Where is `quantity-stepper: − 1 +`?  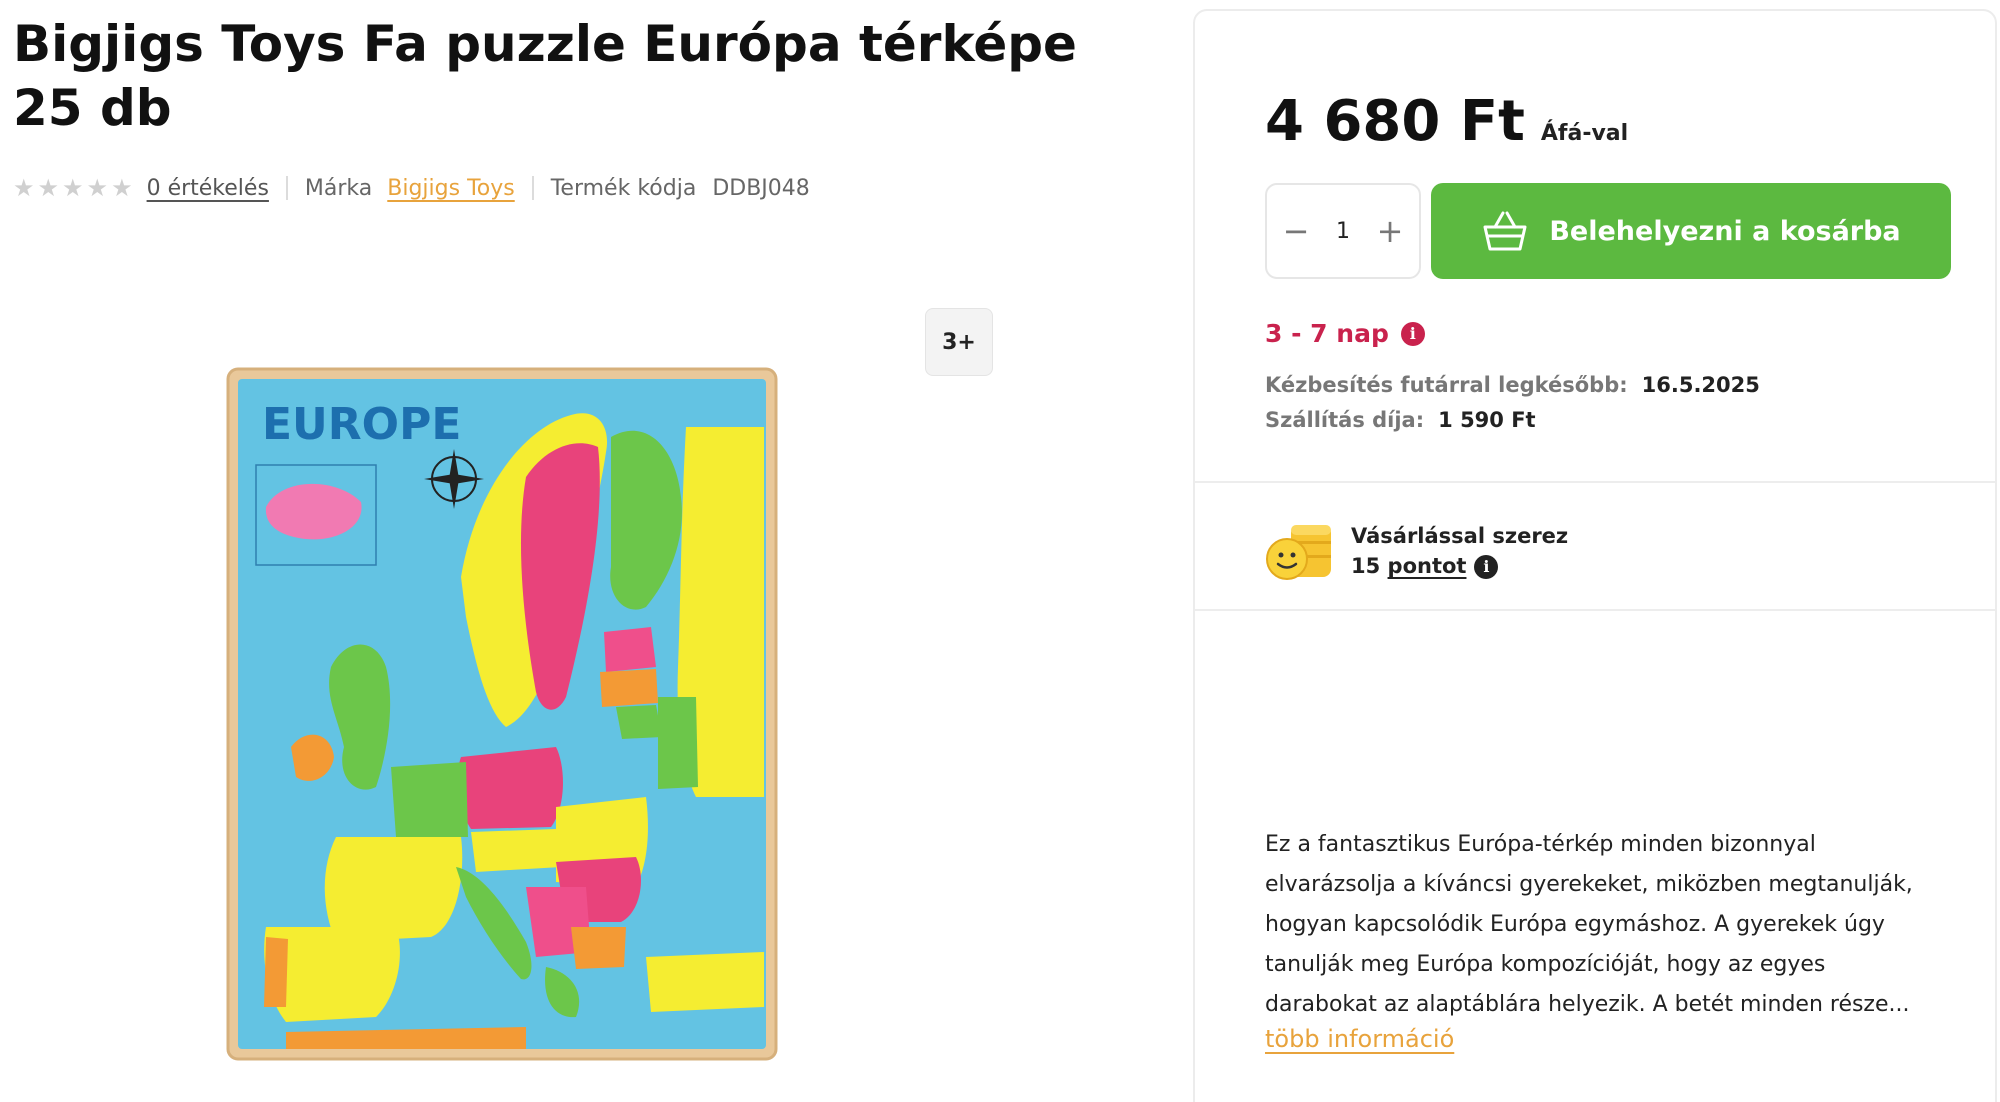
quantity-stepper: − 1 + is located at coordinates (1343, 231).